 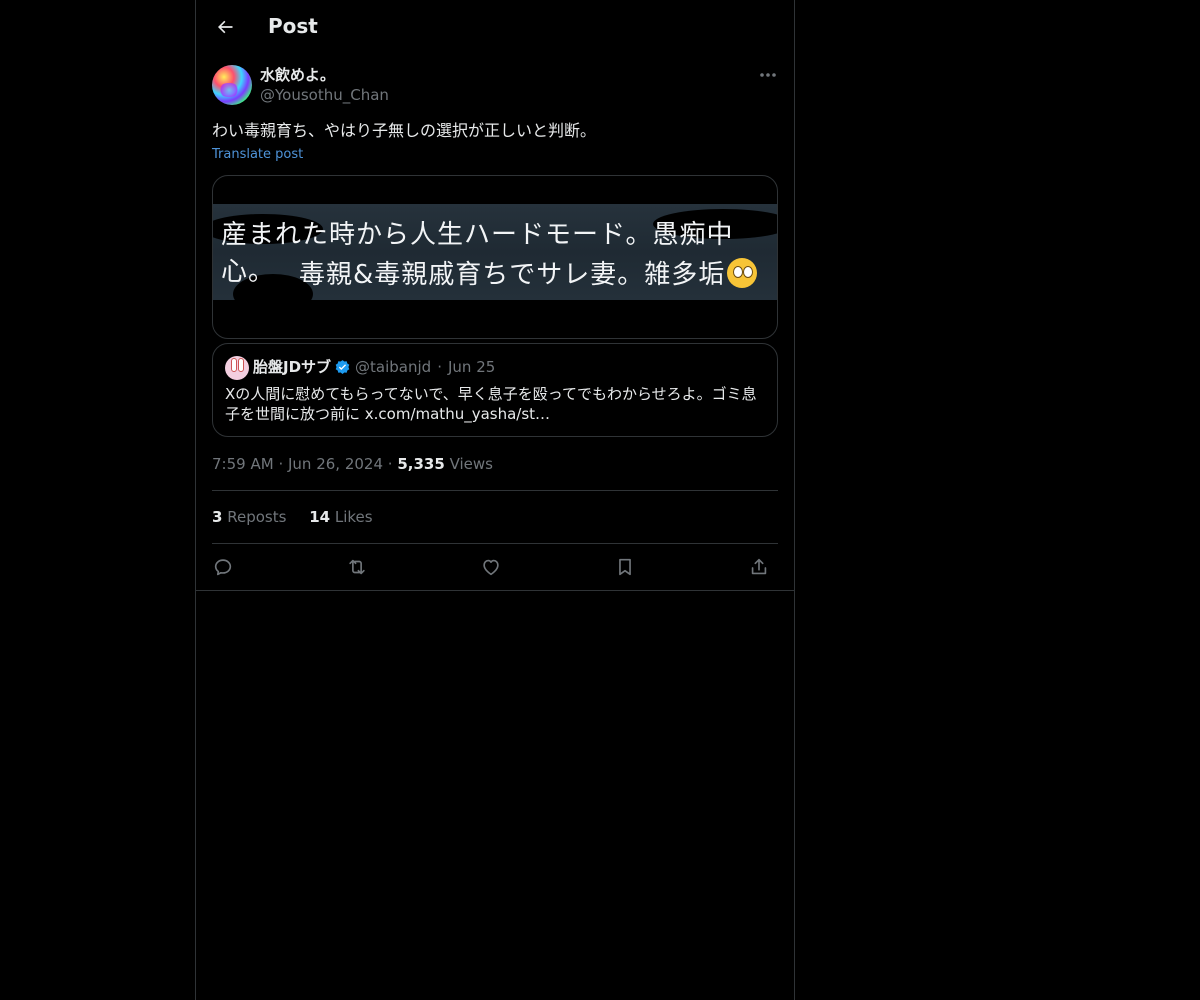 What do you see at coordinates (742, 273) in the screenshot?
I see `eye-roll-emoji-icon` at bounding box center [742, 273].